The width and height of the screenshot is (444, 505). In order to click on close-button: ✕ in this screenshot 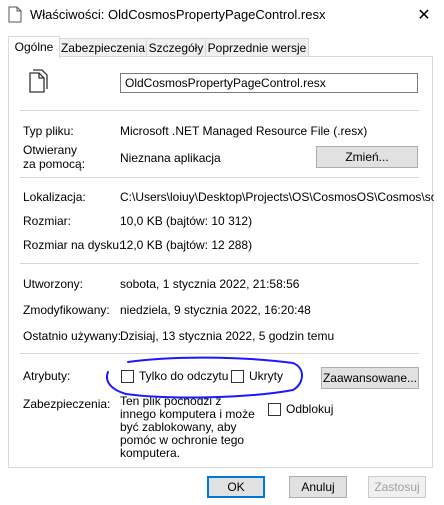, I will do `click(424, 15)`.